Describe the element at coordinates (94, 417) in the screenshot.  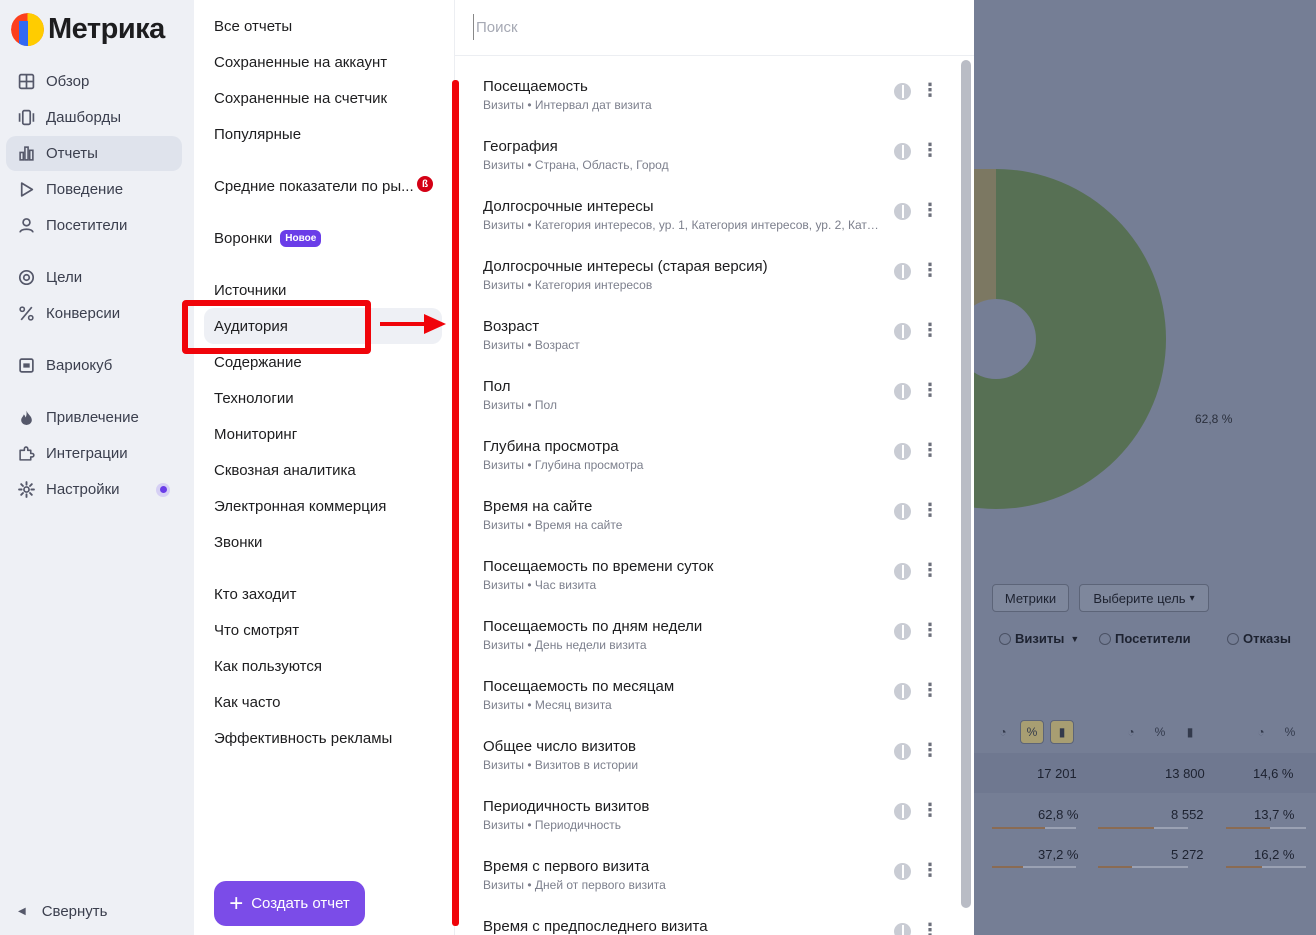
I see `sidebar-item-acquisition: Привлечение` at that location.